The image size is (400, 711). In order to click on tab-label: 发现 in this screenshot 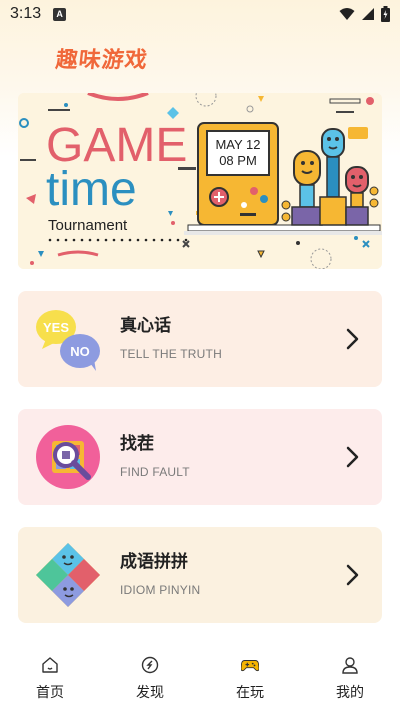, I will do `click(150, 693)`.